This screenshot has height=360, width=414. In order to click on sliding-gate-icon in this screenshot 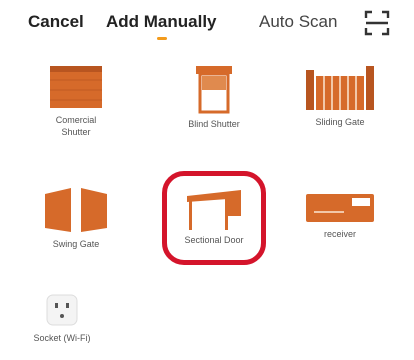, I will do `click(340, 88)`.